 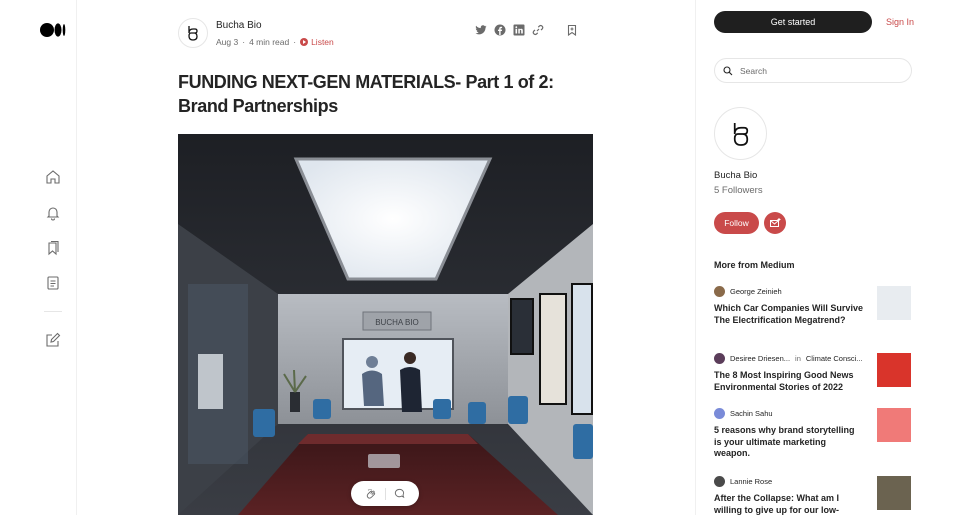 I want to click on action-divider, so click(x=385, y=493).